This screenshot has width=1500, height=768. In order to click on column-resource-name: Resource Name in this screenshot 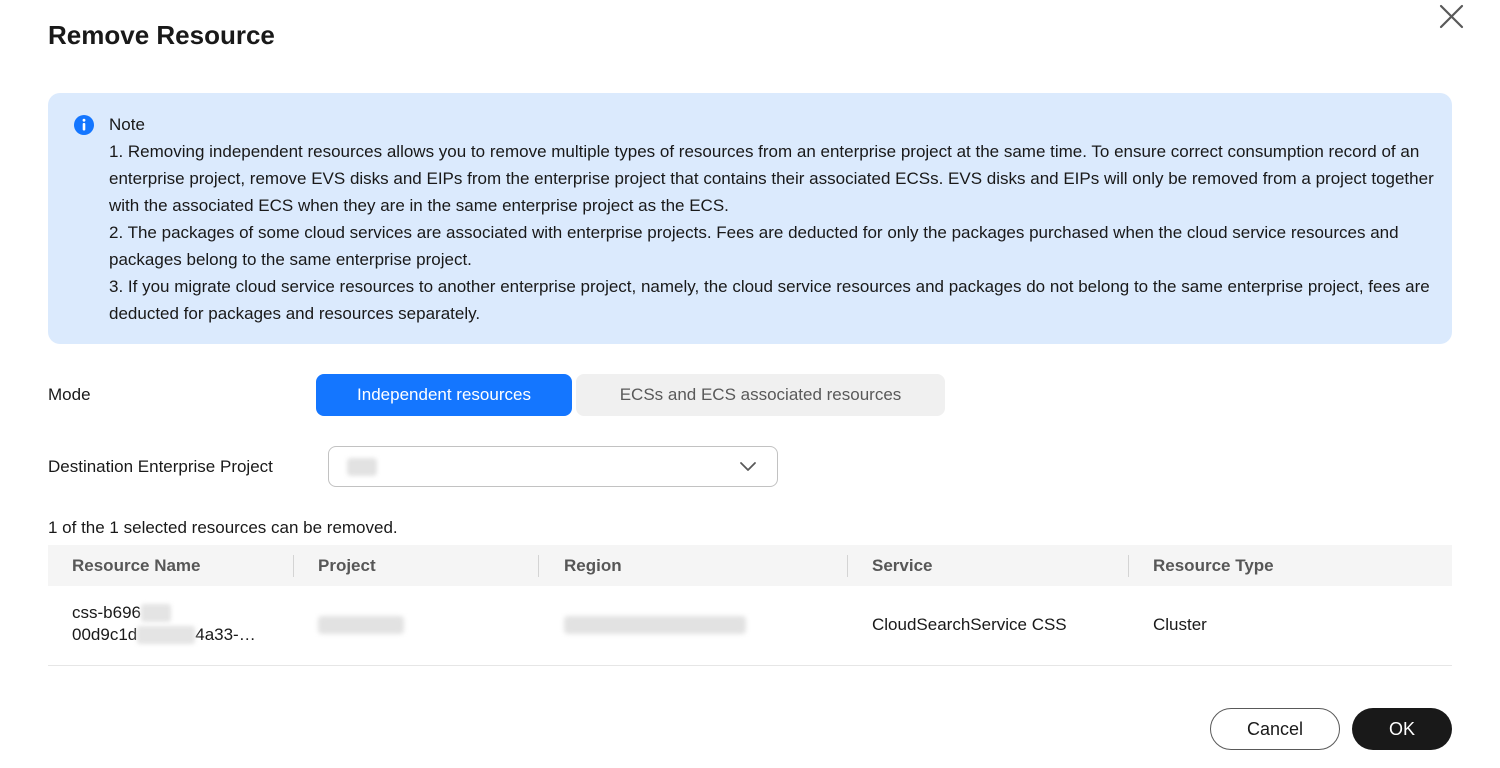, I will do `click(136, 565)`.